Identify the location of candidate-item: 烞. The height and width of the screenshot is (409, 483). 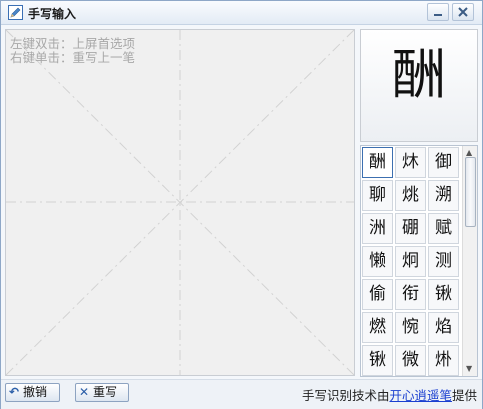
(443, 360).